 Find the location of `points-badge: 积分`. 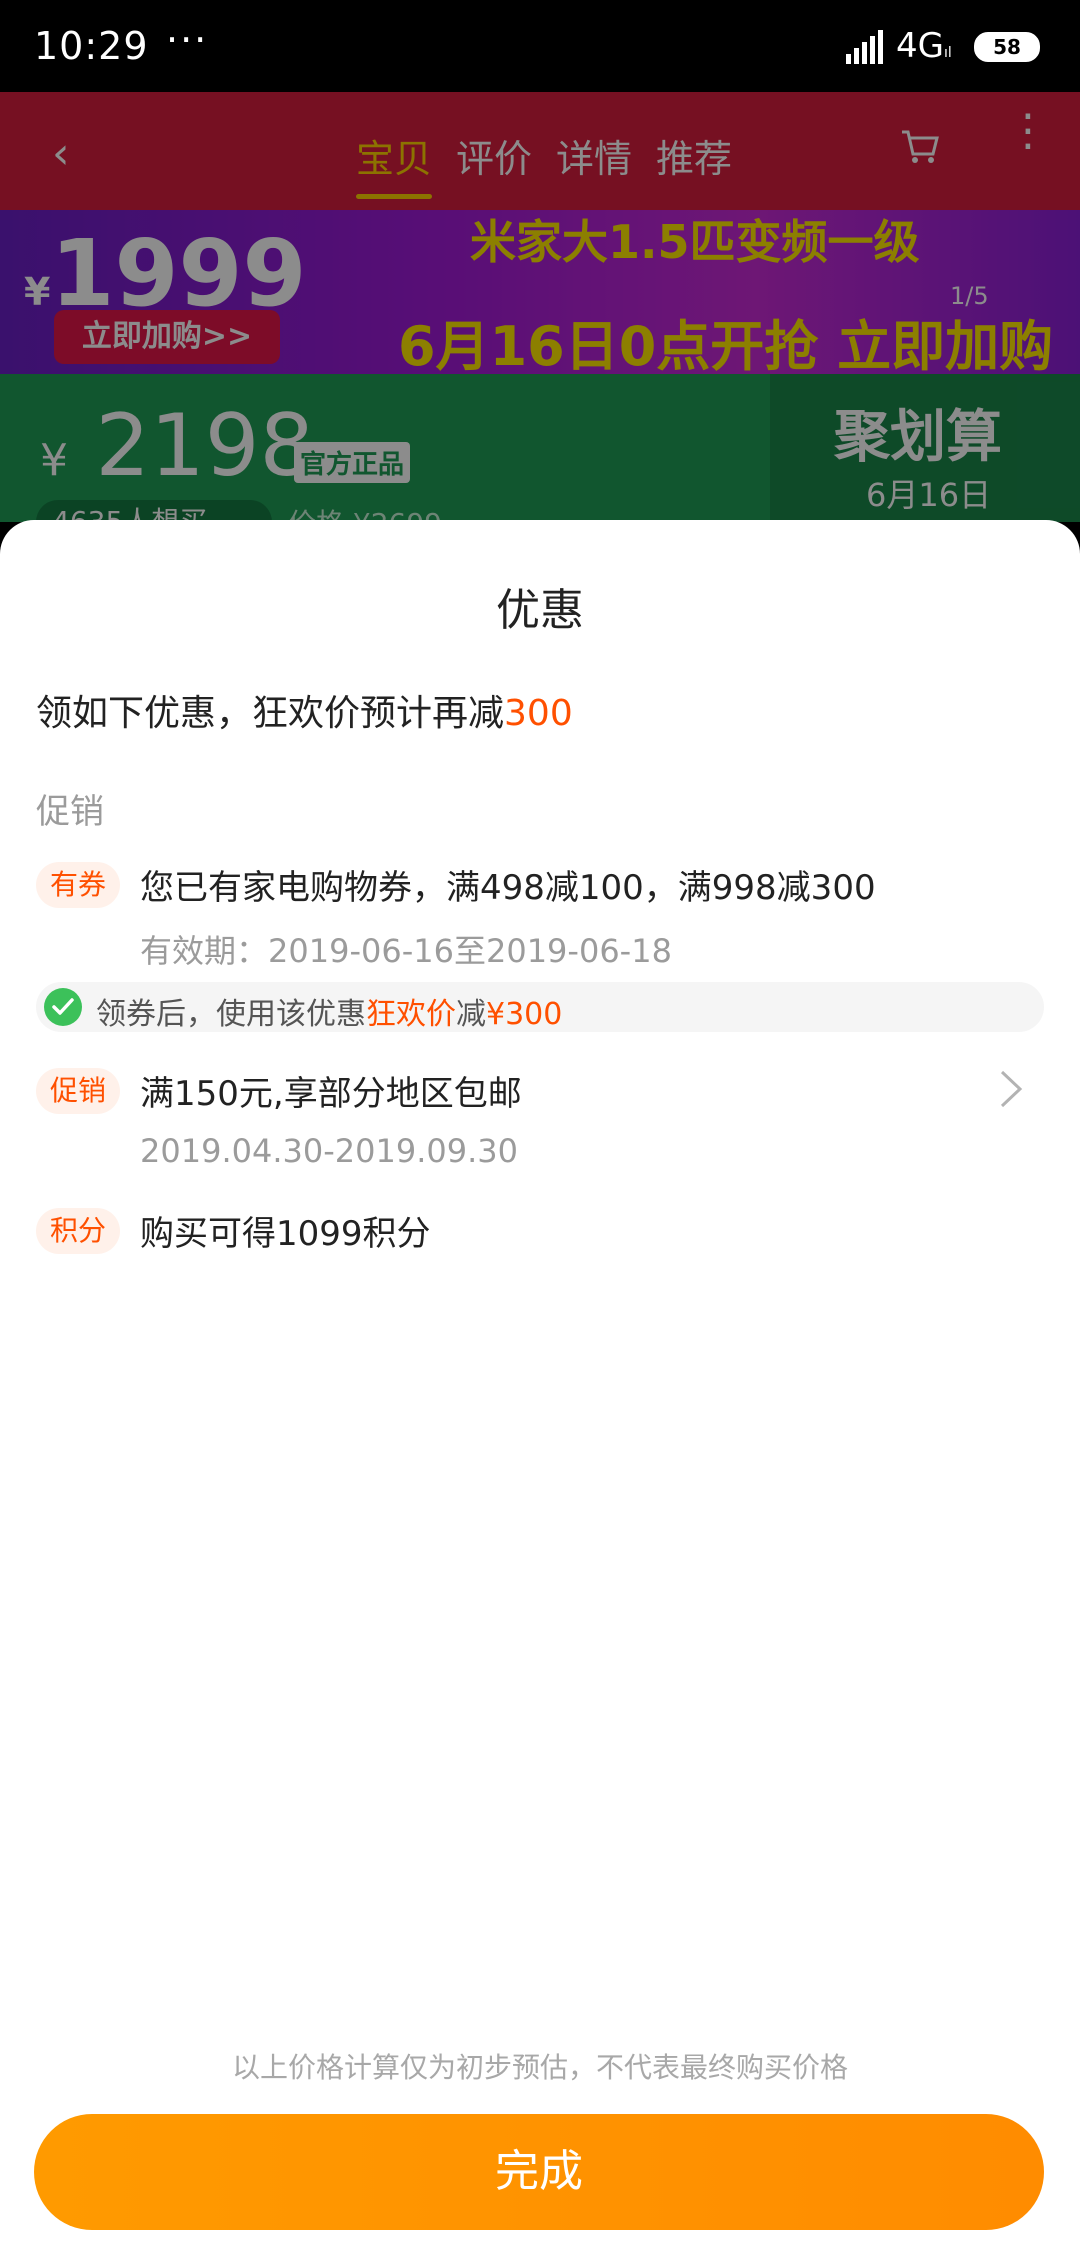

points-badge: 积分 is located at coordinates (78, 1231).